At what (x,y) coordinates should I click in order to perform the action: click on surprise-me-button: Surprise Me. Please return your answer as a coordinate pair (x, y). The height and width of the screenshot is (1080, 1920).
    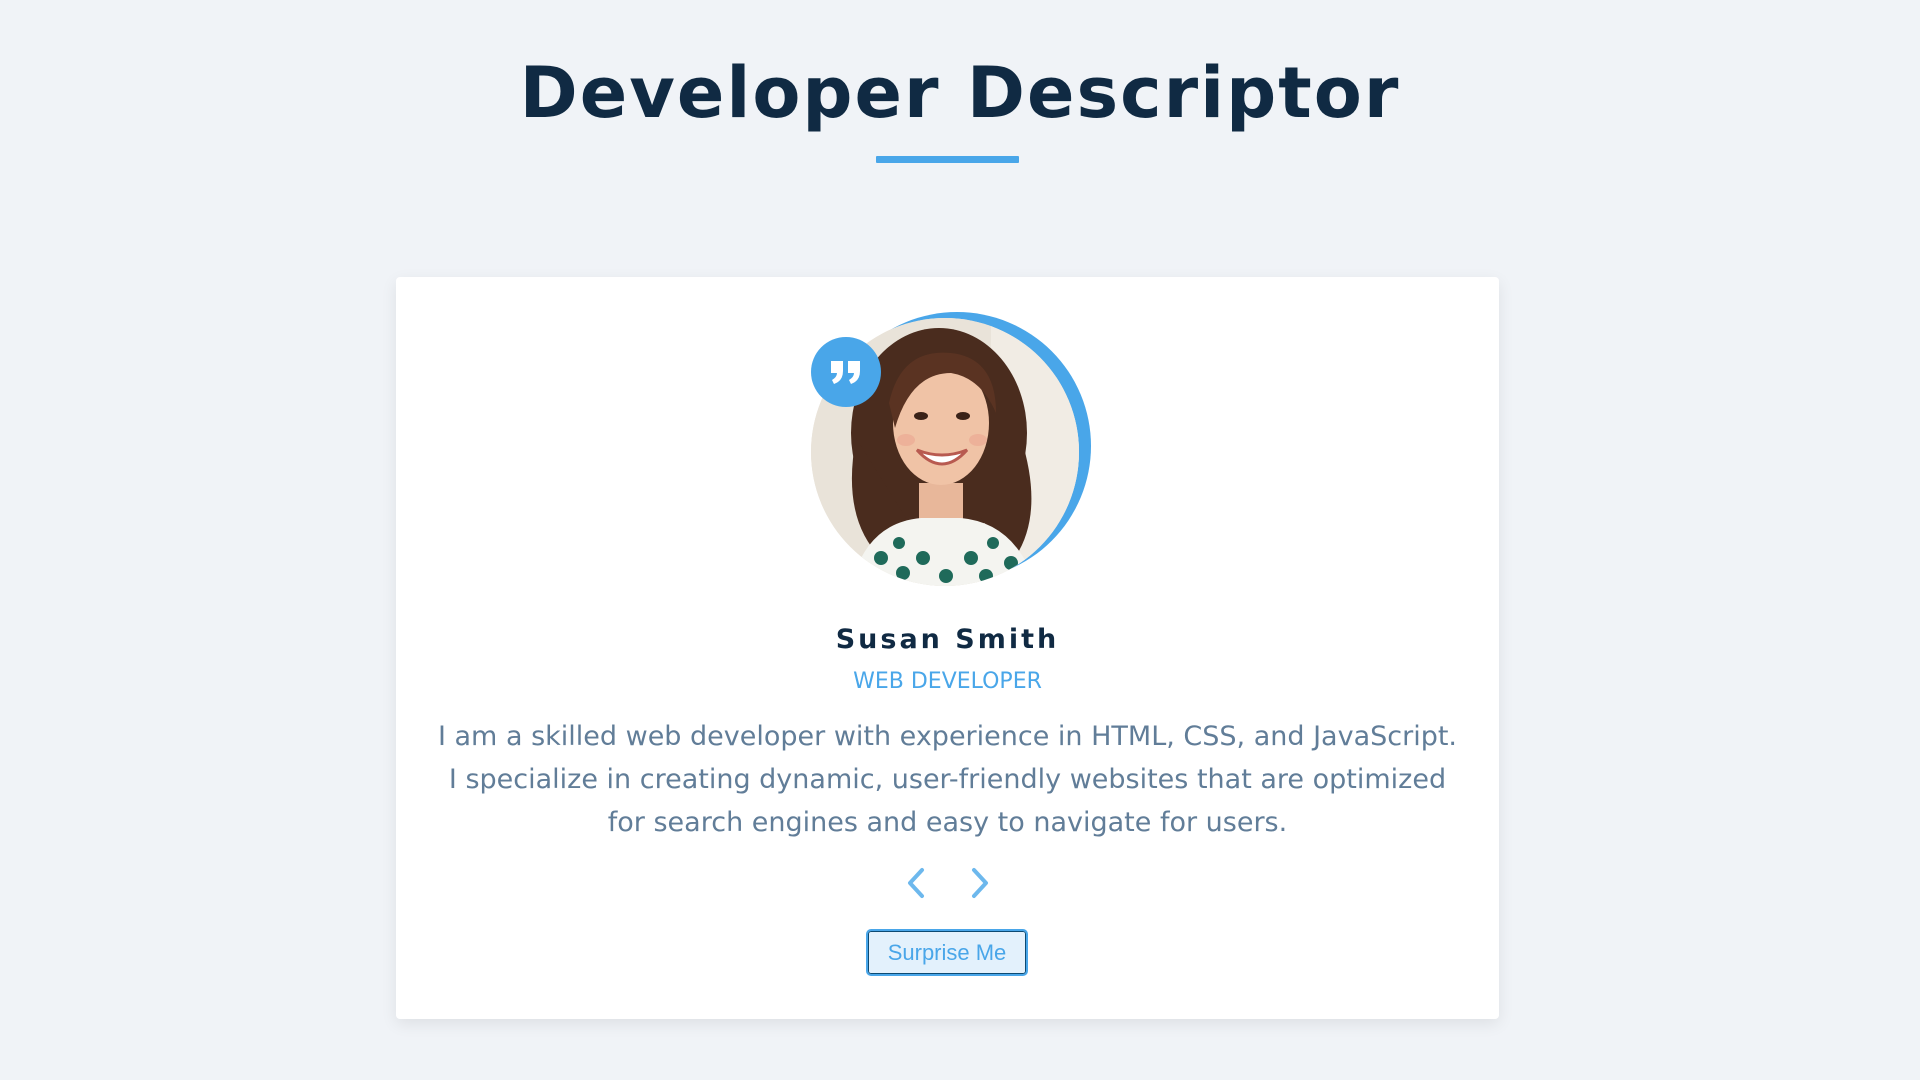
    Looking at the image, I should click on (947, 952).